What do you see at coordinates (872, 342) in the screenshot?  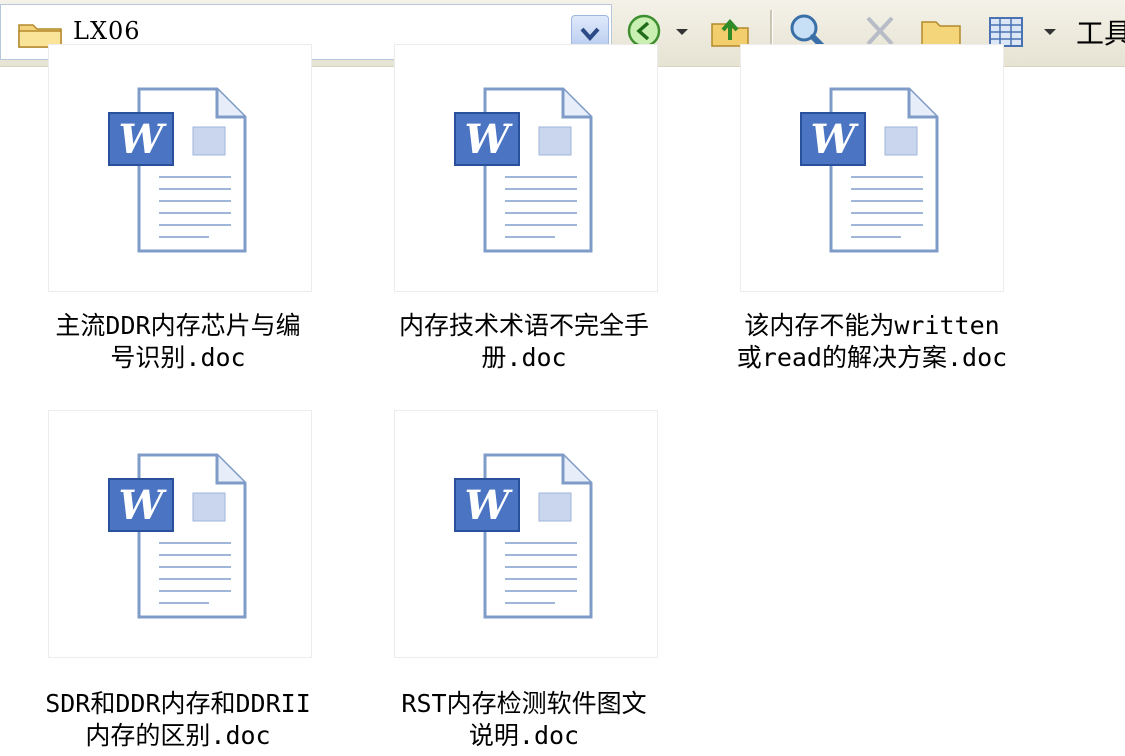 I see `file-name: 该内存不能为written 或read的解决方案.doc` at bounding box center [872, 342].